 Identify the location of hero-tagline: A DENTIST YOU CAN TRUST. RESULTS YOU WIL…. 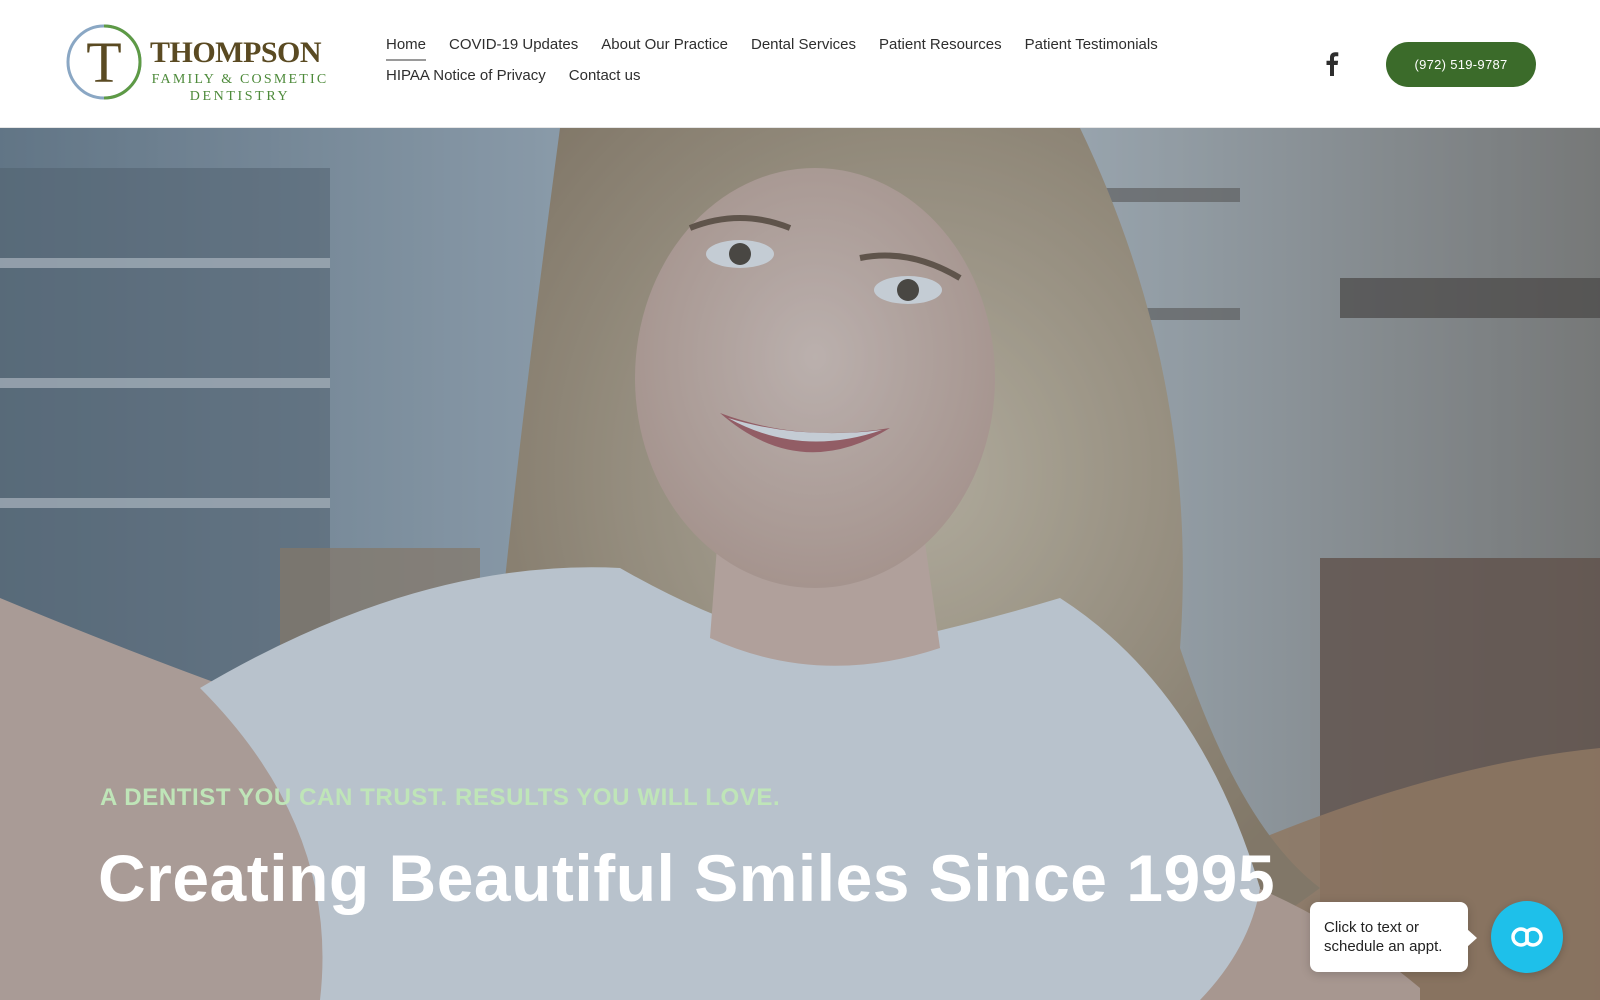
(440, 797).